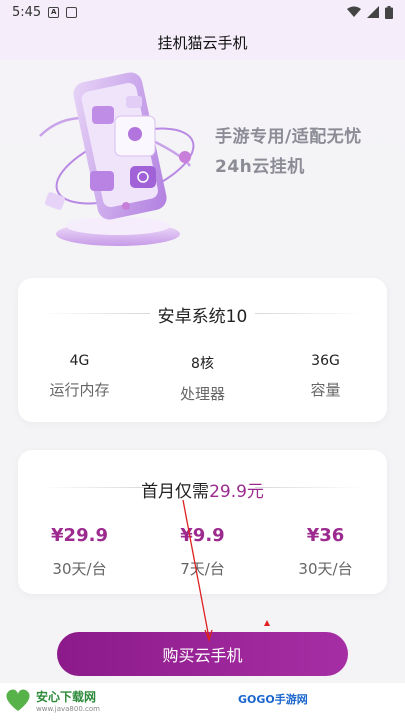  I want to click on spec-label: 运行内存, so click(79, 390).